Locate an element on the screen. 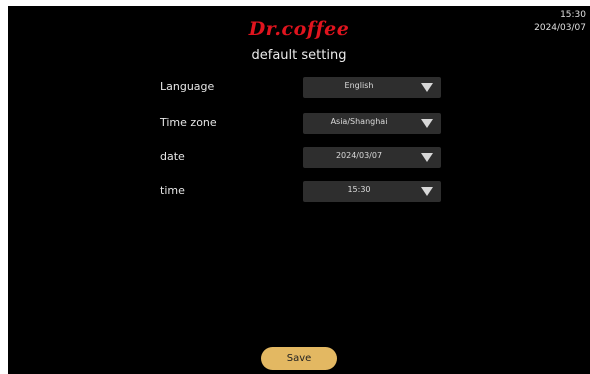  language-value: English is located at coordinates (359, 85).